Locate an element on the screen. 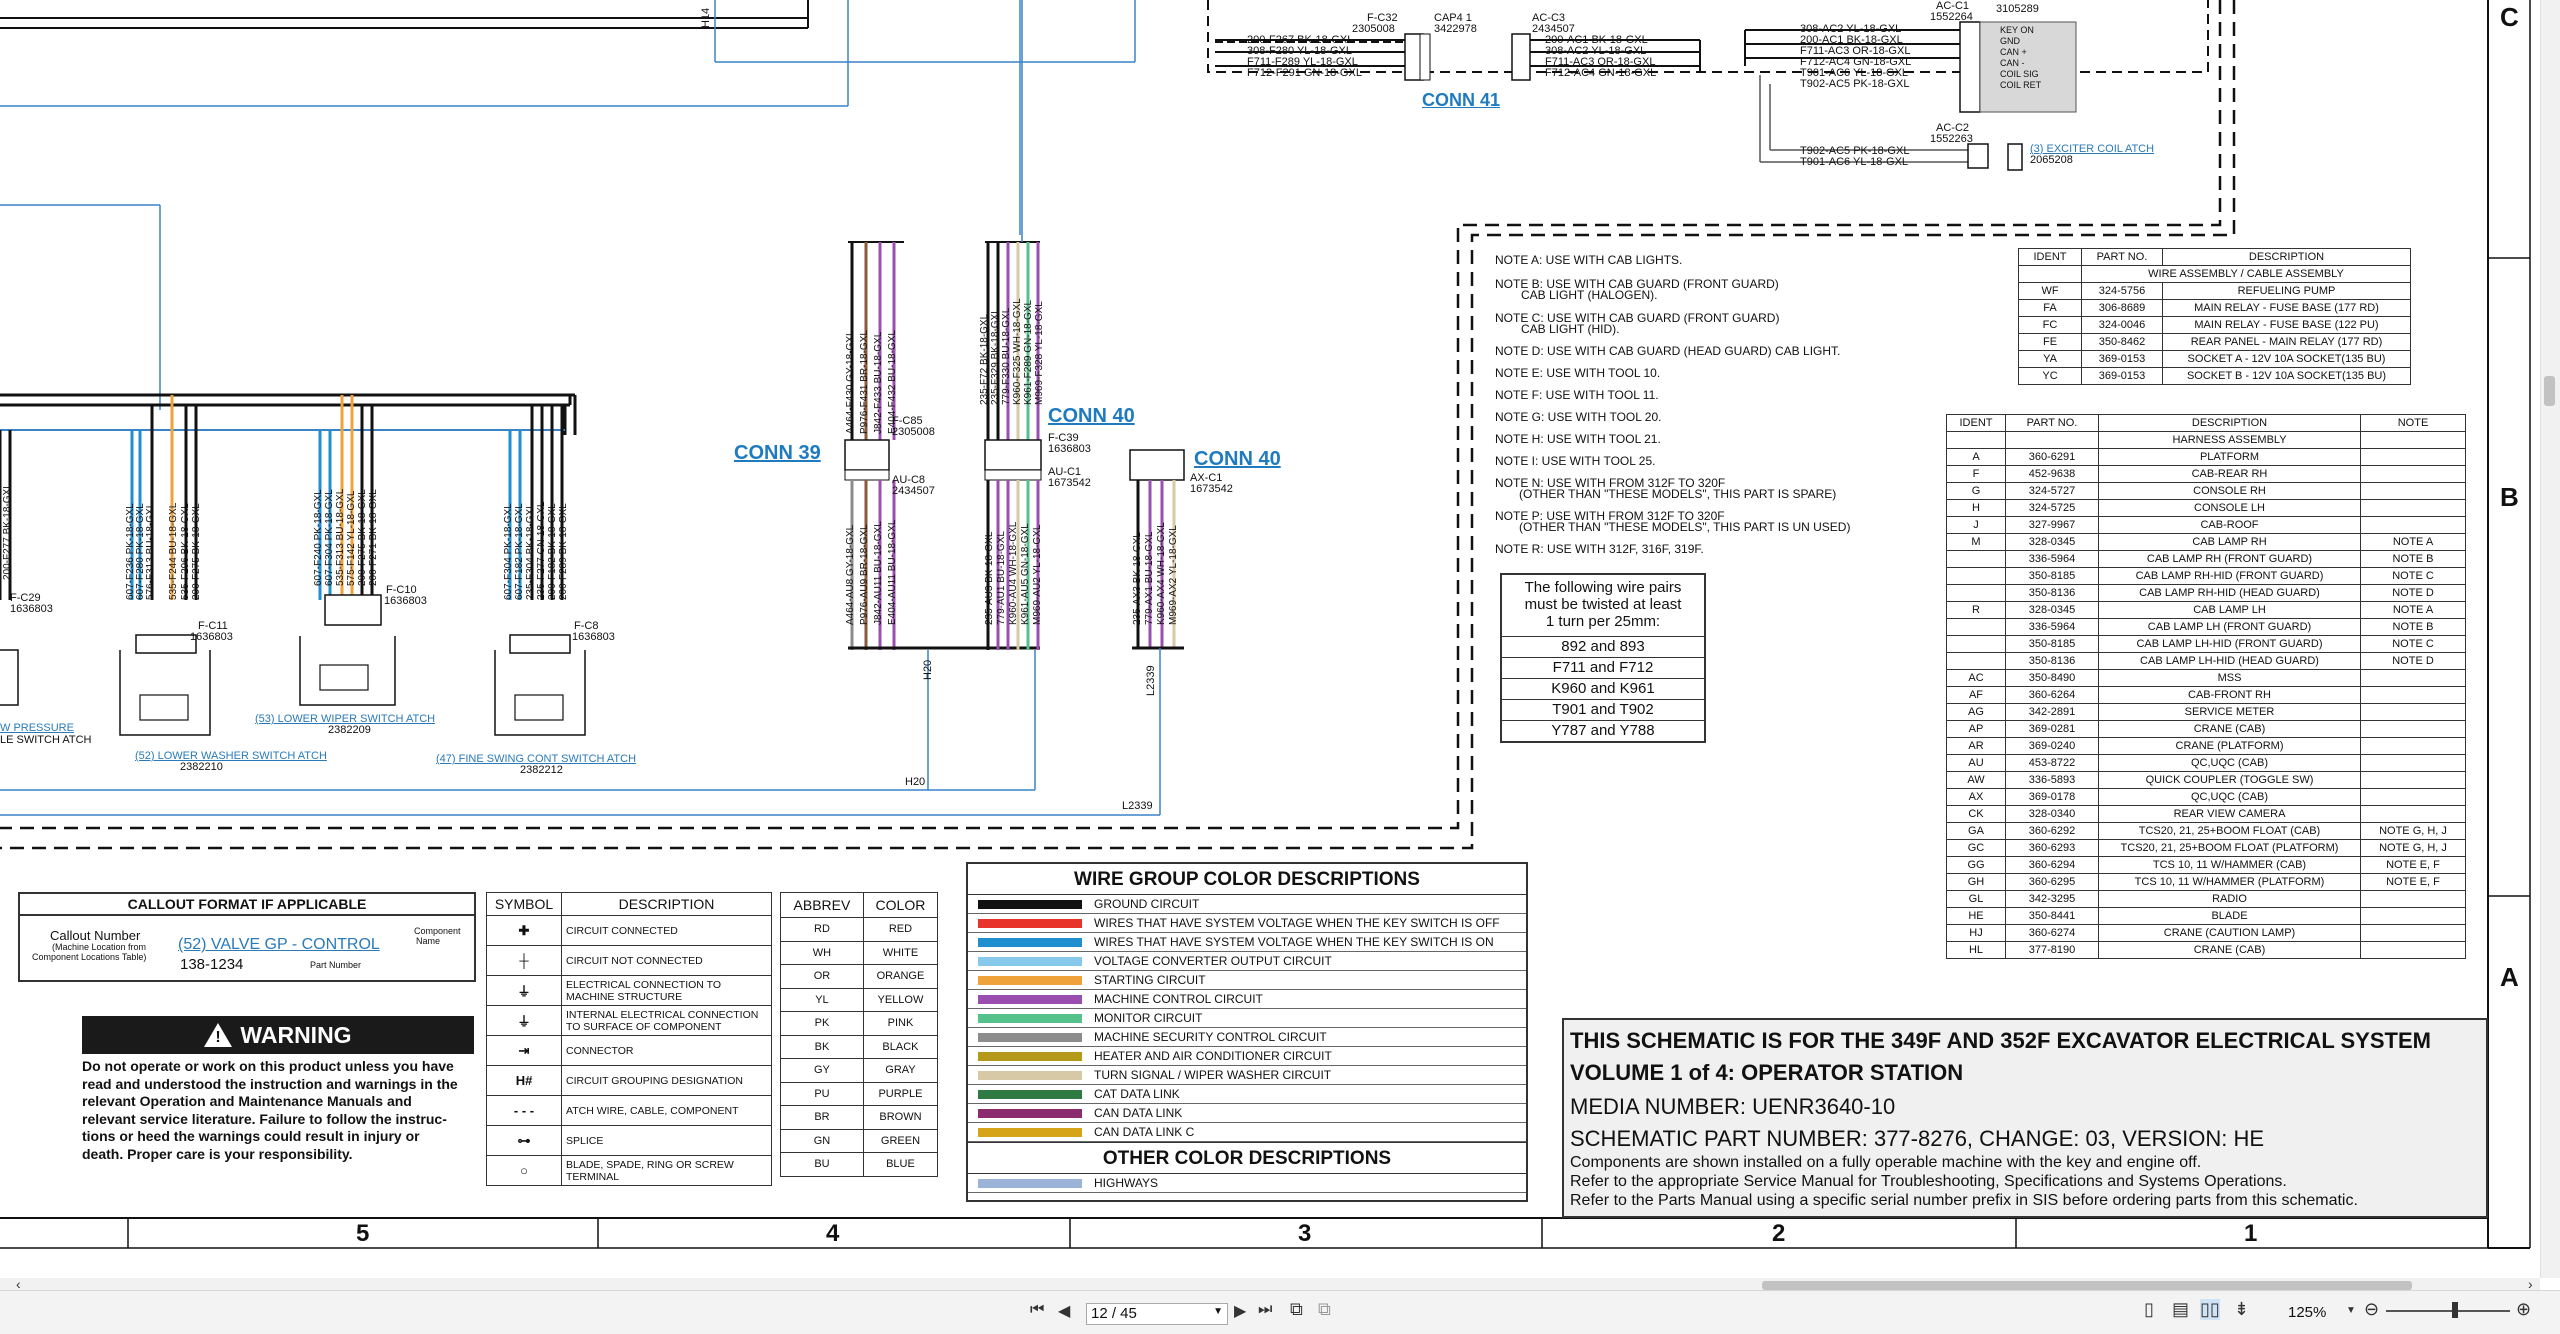 The width and height of the screenshot is (2560, 1334). fc11-part: 1636803 is located at coordinates (211, 637).